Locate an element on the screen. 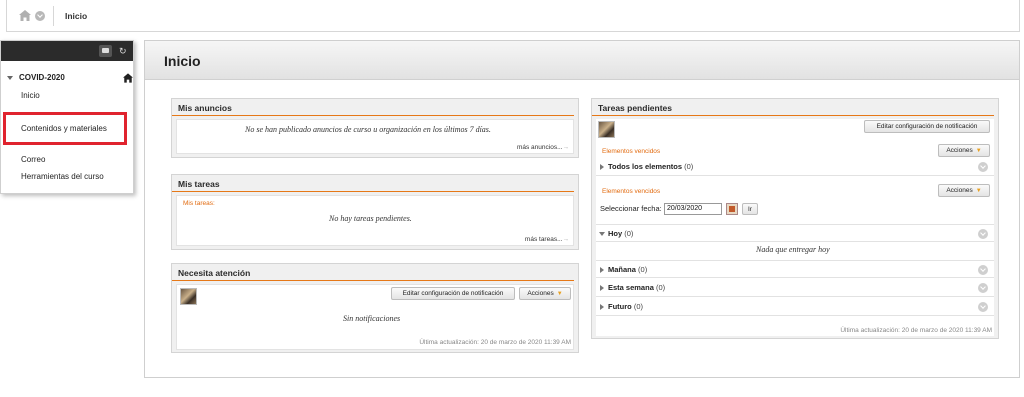  select-date-label: Seleccionar fecha: is located at coordinates (631, 208).